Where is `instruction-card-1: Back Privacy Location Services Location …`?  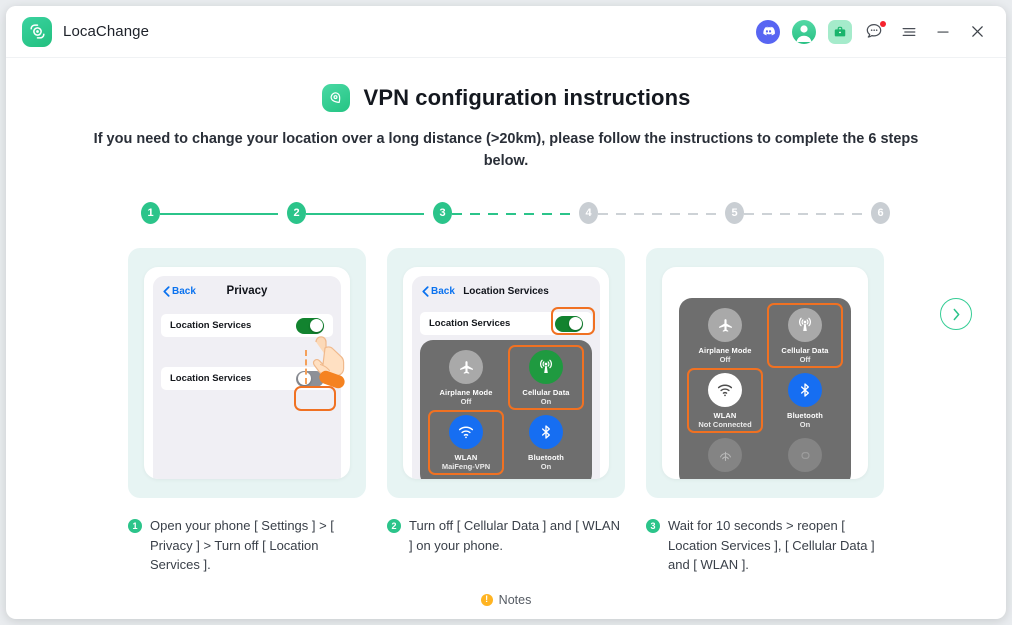
instruction-card-1: Back Privacy Location Services Location … is located at coordinates (247, 373).